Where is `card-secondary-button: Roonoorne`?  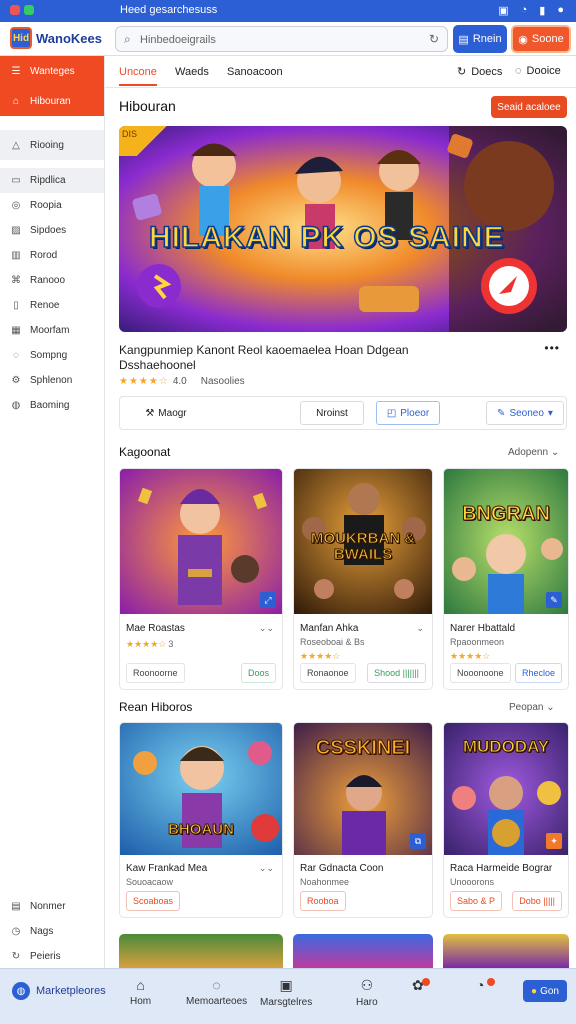 card-secondary-button: Roonoorne is located at coordinates (155, 673).